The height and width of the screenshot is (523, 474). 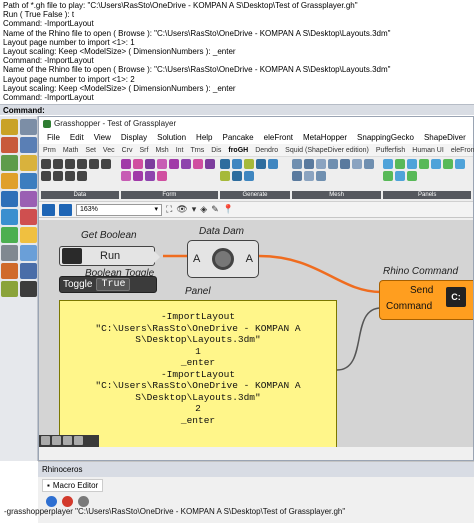 What do you see at coordinates (462, 150) in the screenshot?
I see `tab-elefront: eleFront` at bounding box center [462, 150].